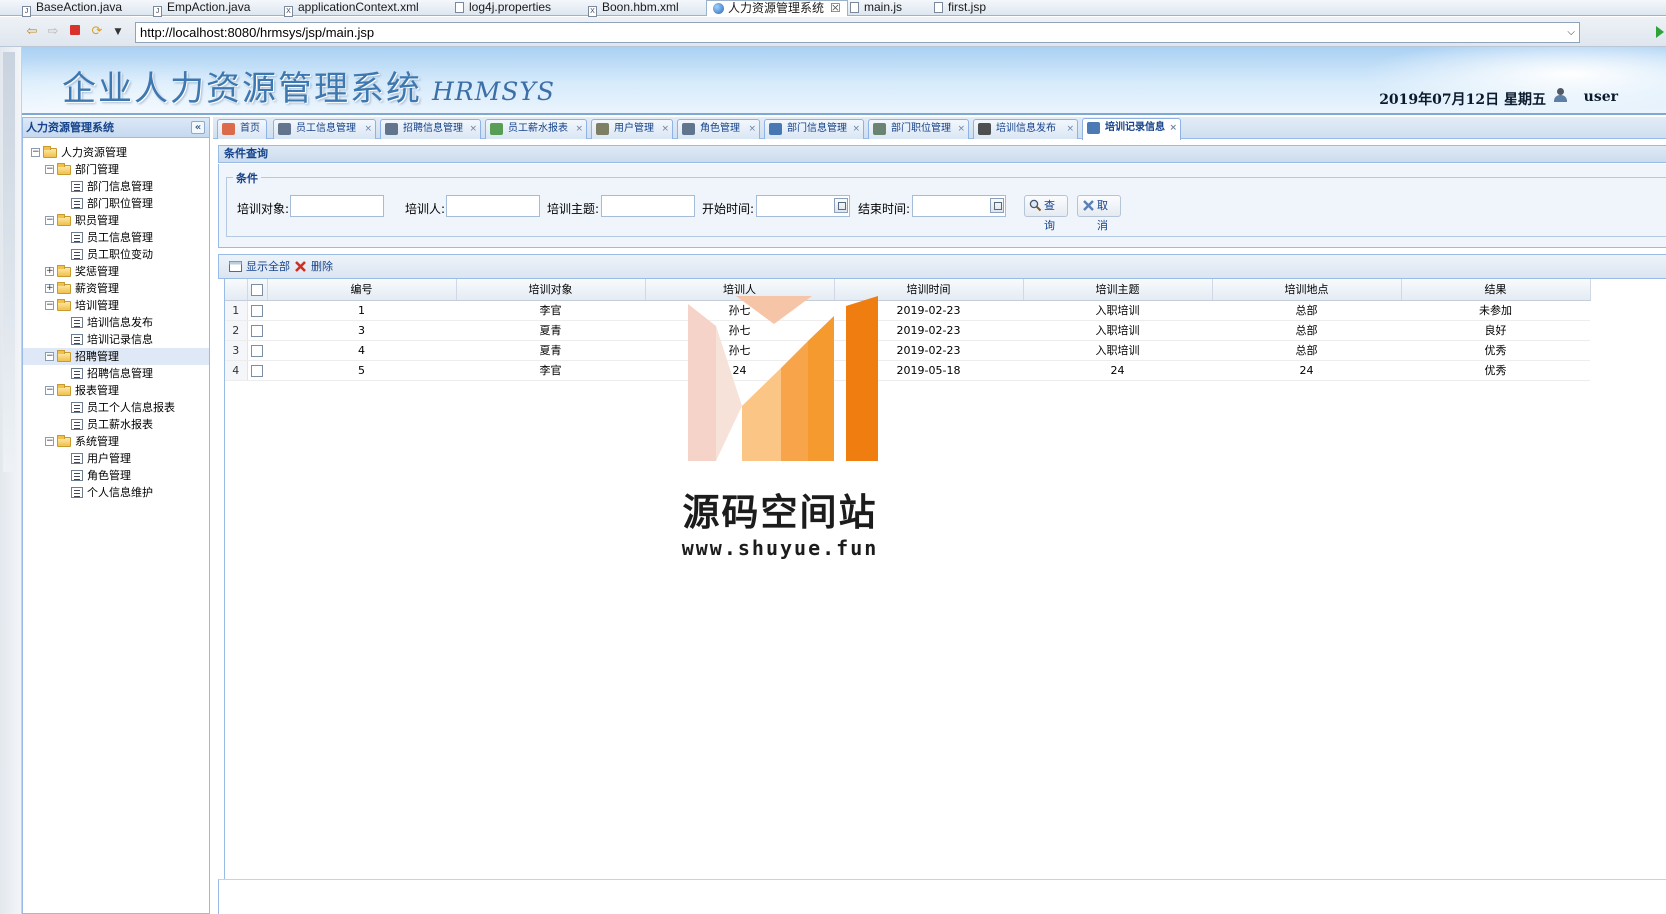  Describe the element at coordinates (116, 441) in the screenshot. I see `tree-folder: − 系统管理` at that location.